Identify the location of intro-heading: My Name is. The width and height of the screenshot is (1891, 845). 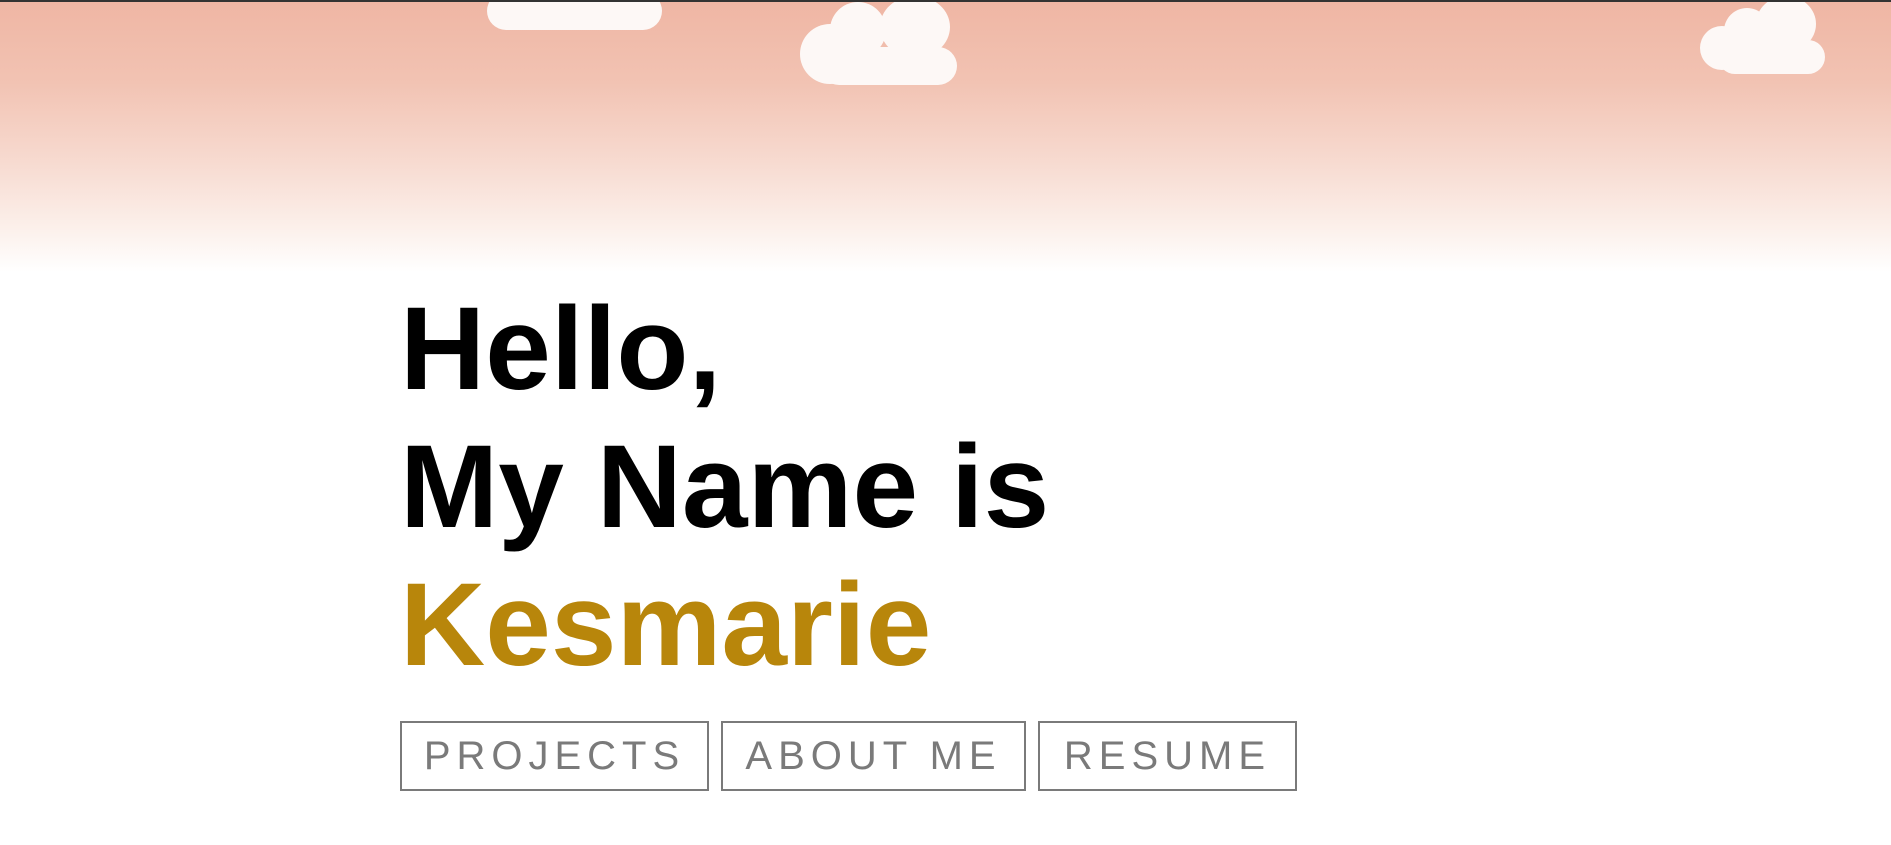
(725, 487).